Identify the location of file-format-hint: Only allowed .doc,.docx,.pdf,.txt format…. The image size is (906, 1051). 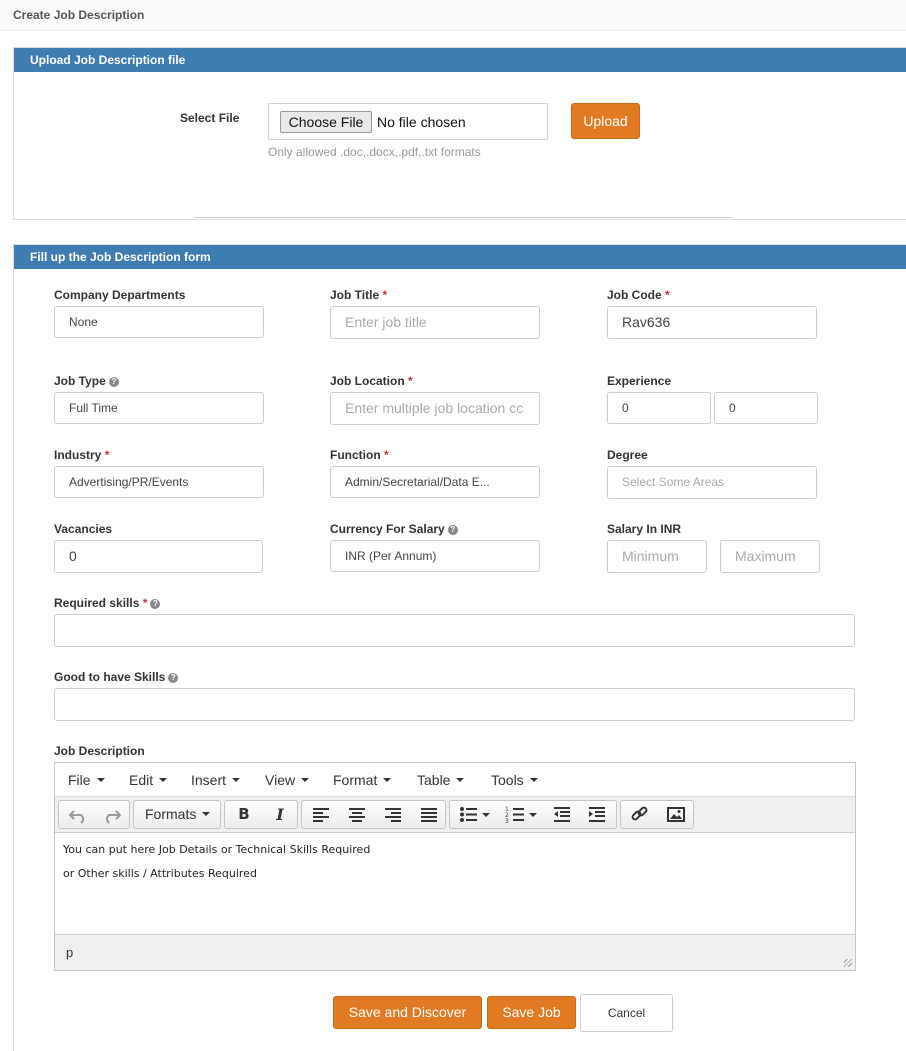
(374, 152).